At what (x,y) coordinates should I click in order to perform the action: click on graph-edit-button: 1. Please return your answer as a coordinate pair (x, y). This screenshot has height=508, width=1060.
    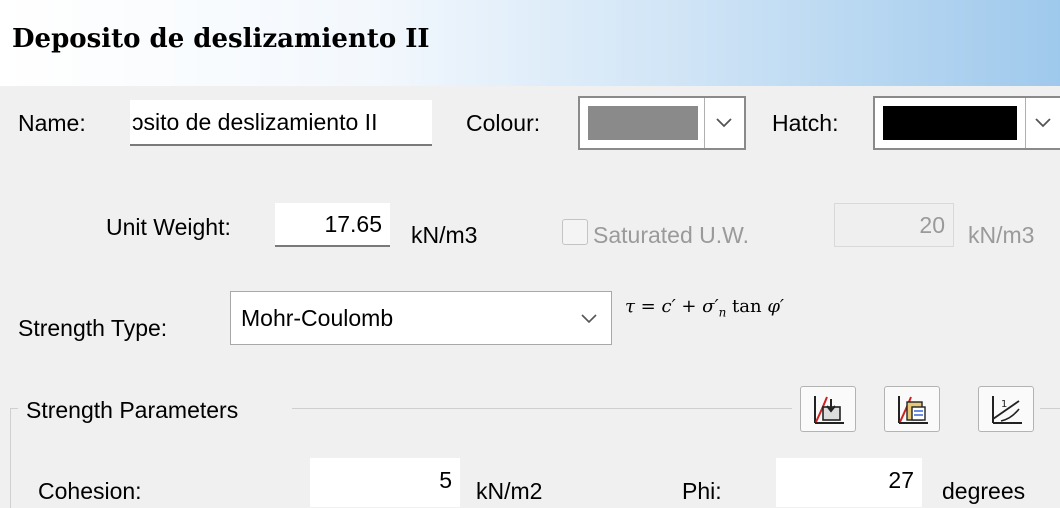
    Looking at the image, I should click on (1006, 409).